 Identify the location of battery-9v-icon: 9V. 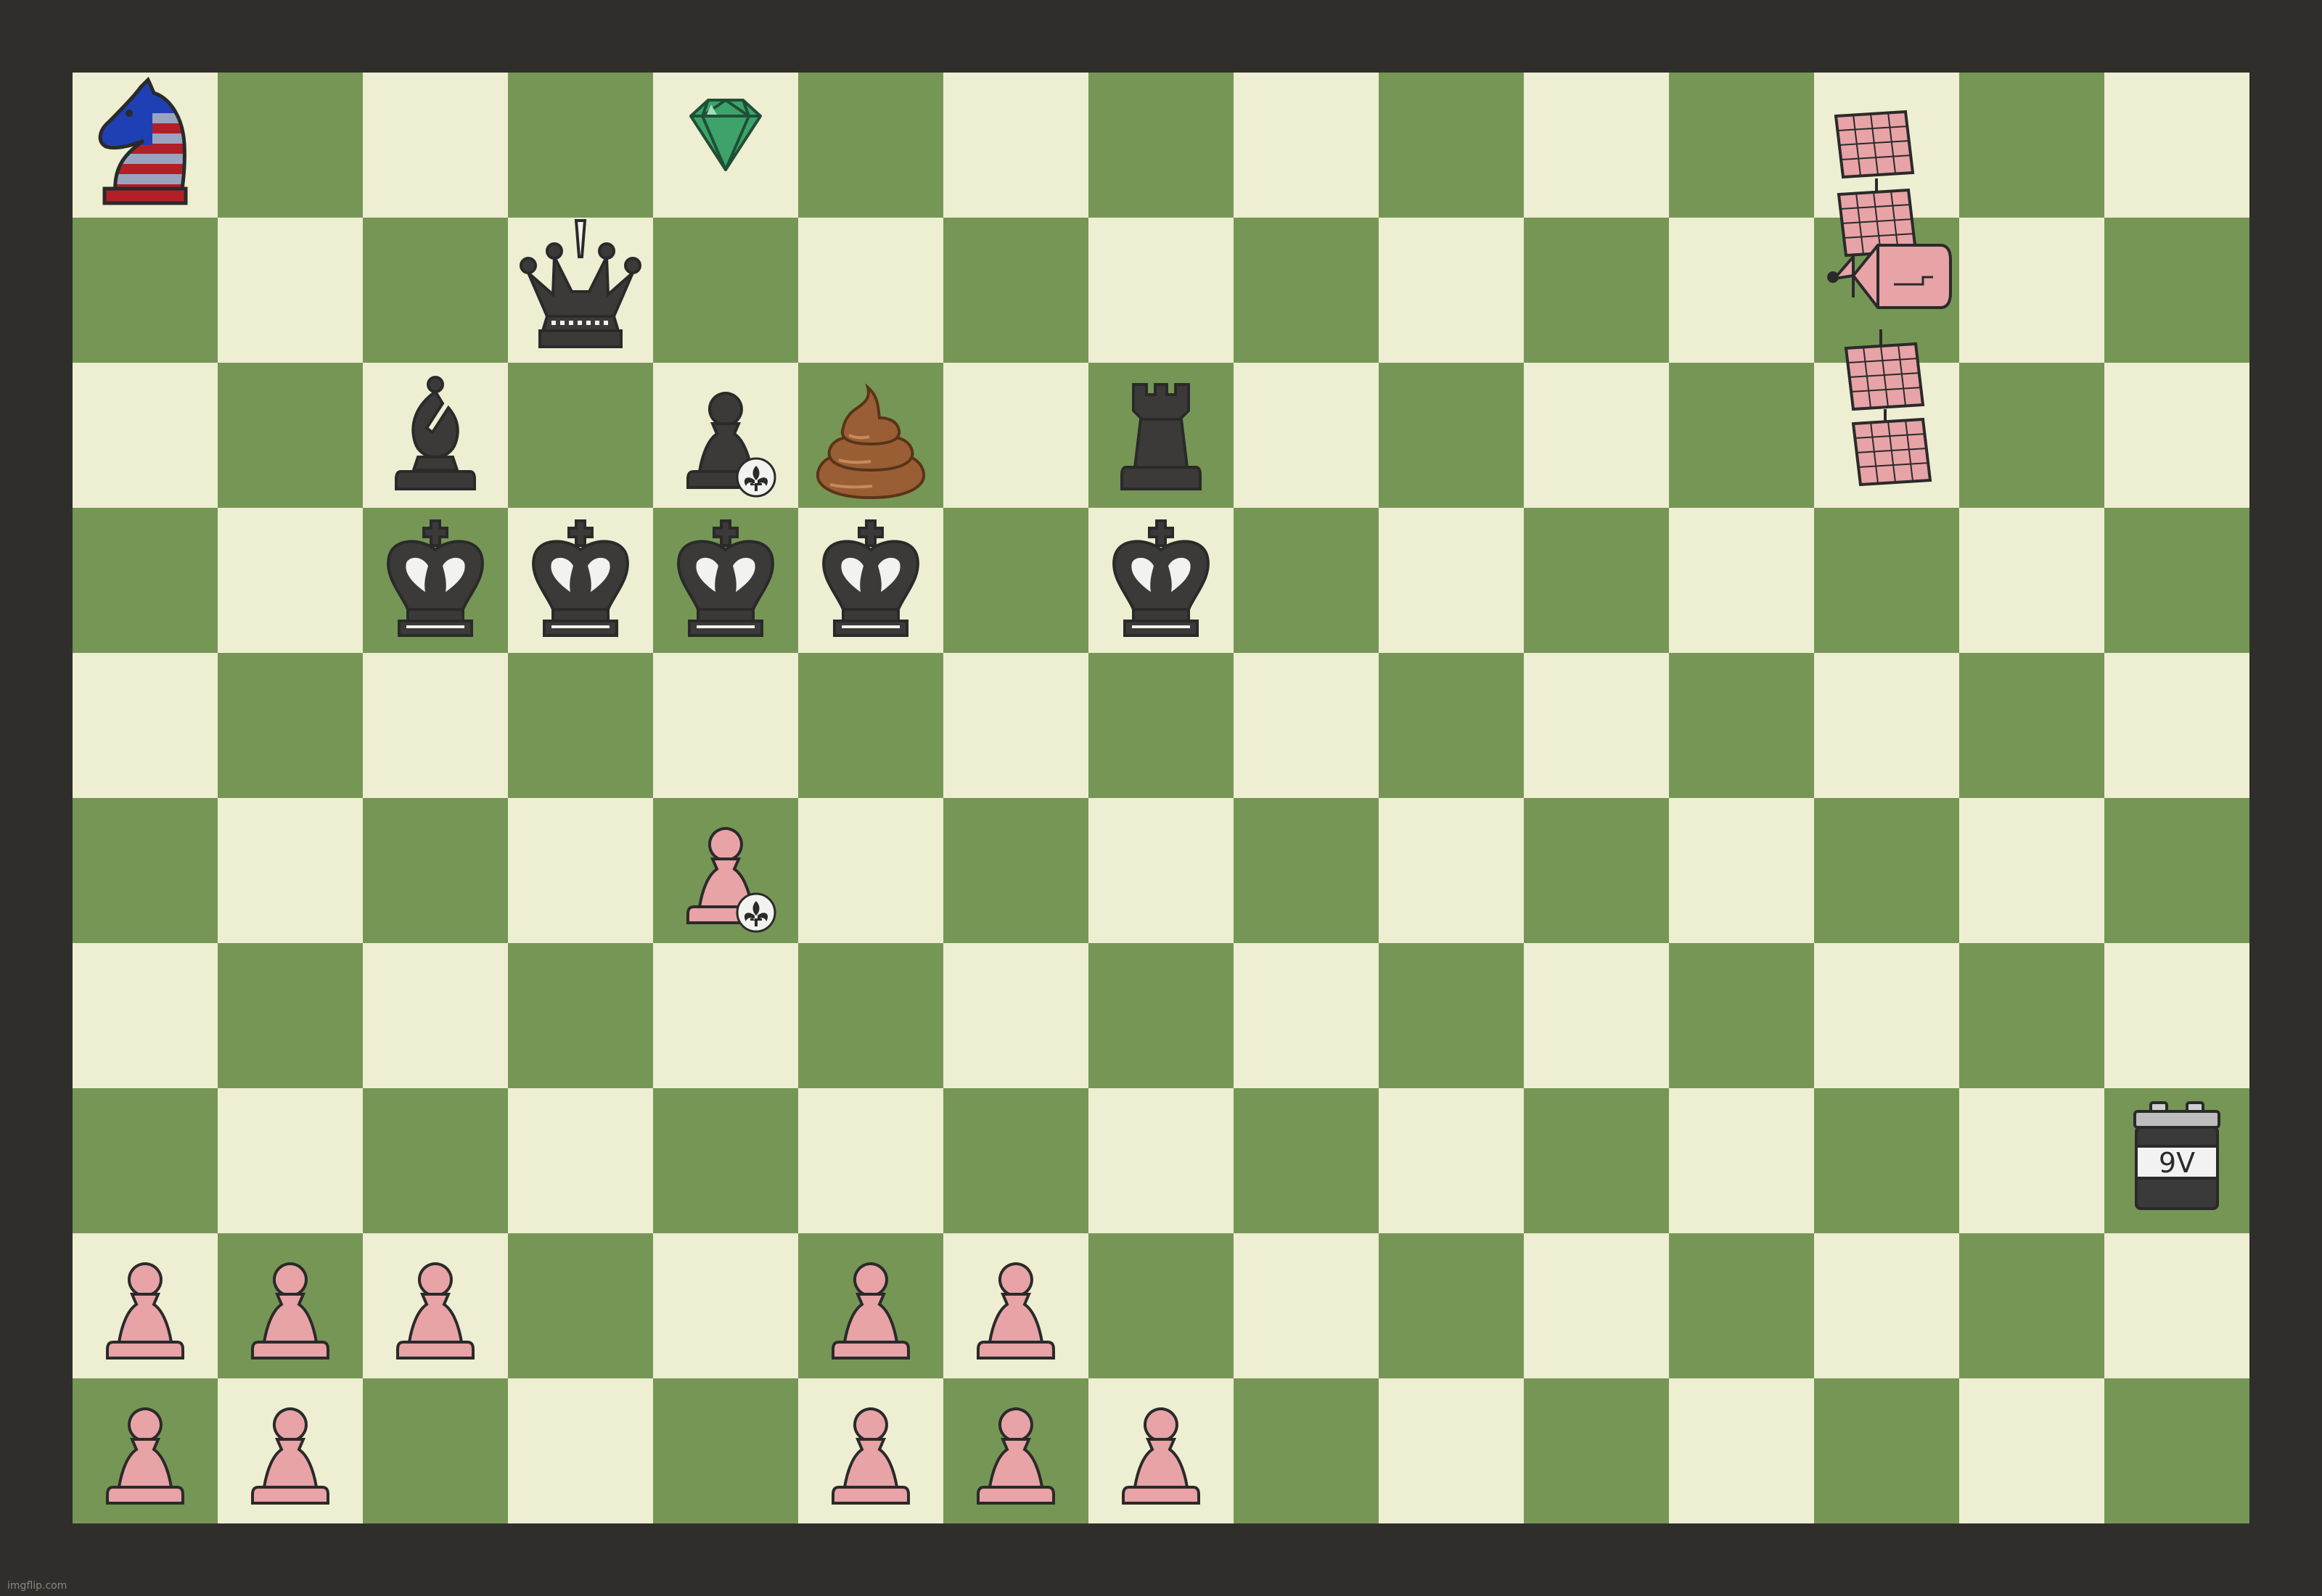
(2176, 1160).